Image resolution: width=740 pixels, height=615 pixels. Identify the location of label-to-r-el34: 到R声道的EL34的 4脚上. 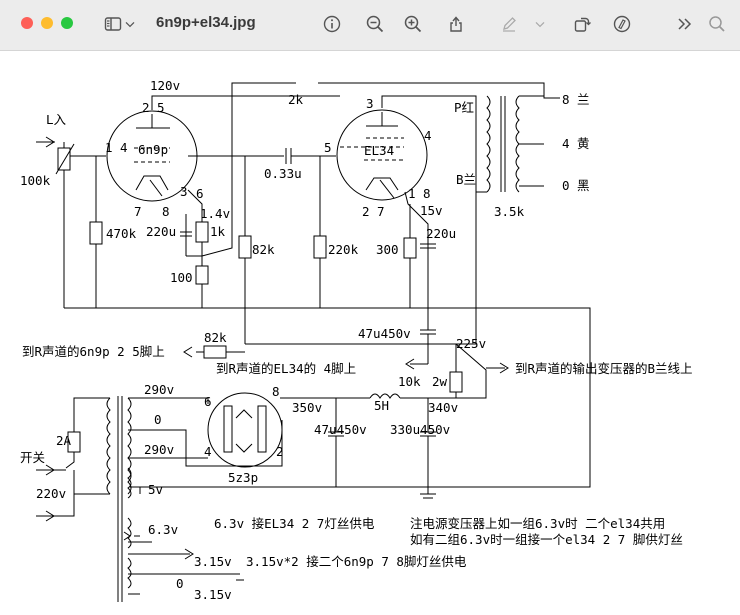
(286, 368).